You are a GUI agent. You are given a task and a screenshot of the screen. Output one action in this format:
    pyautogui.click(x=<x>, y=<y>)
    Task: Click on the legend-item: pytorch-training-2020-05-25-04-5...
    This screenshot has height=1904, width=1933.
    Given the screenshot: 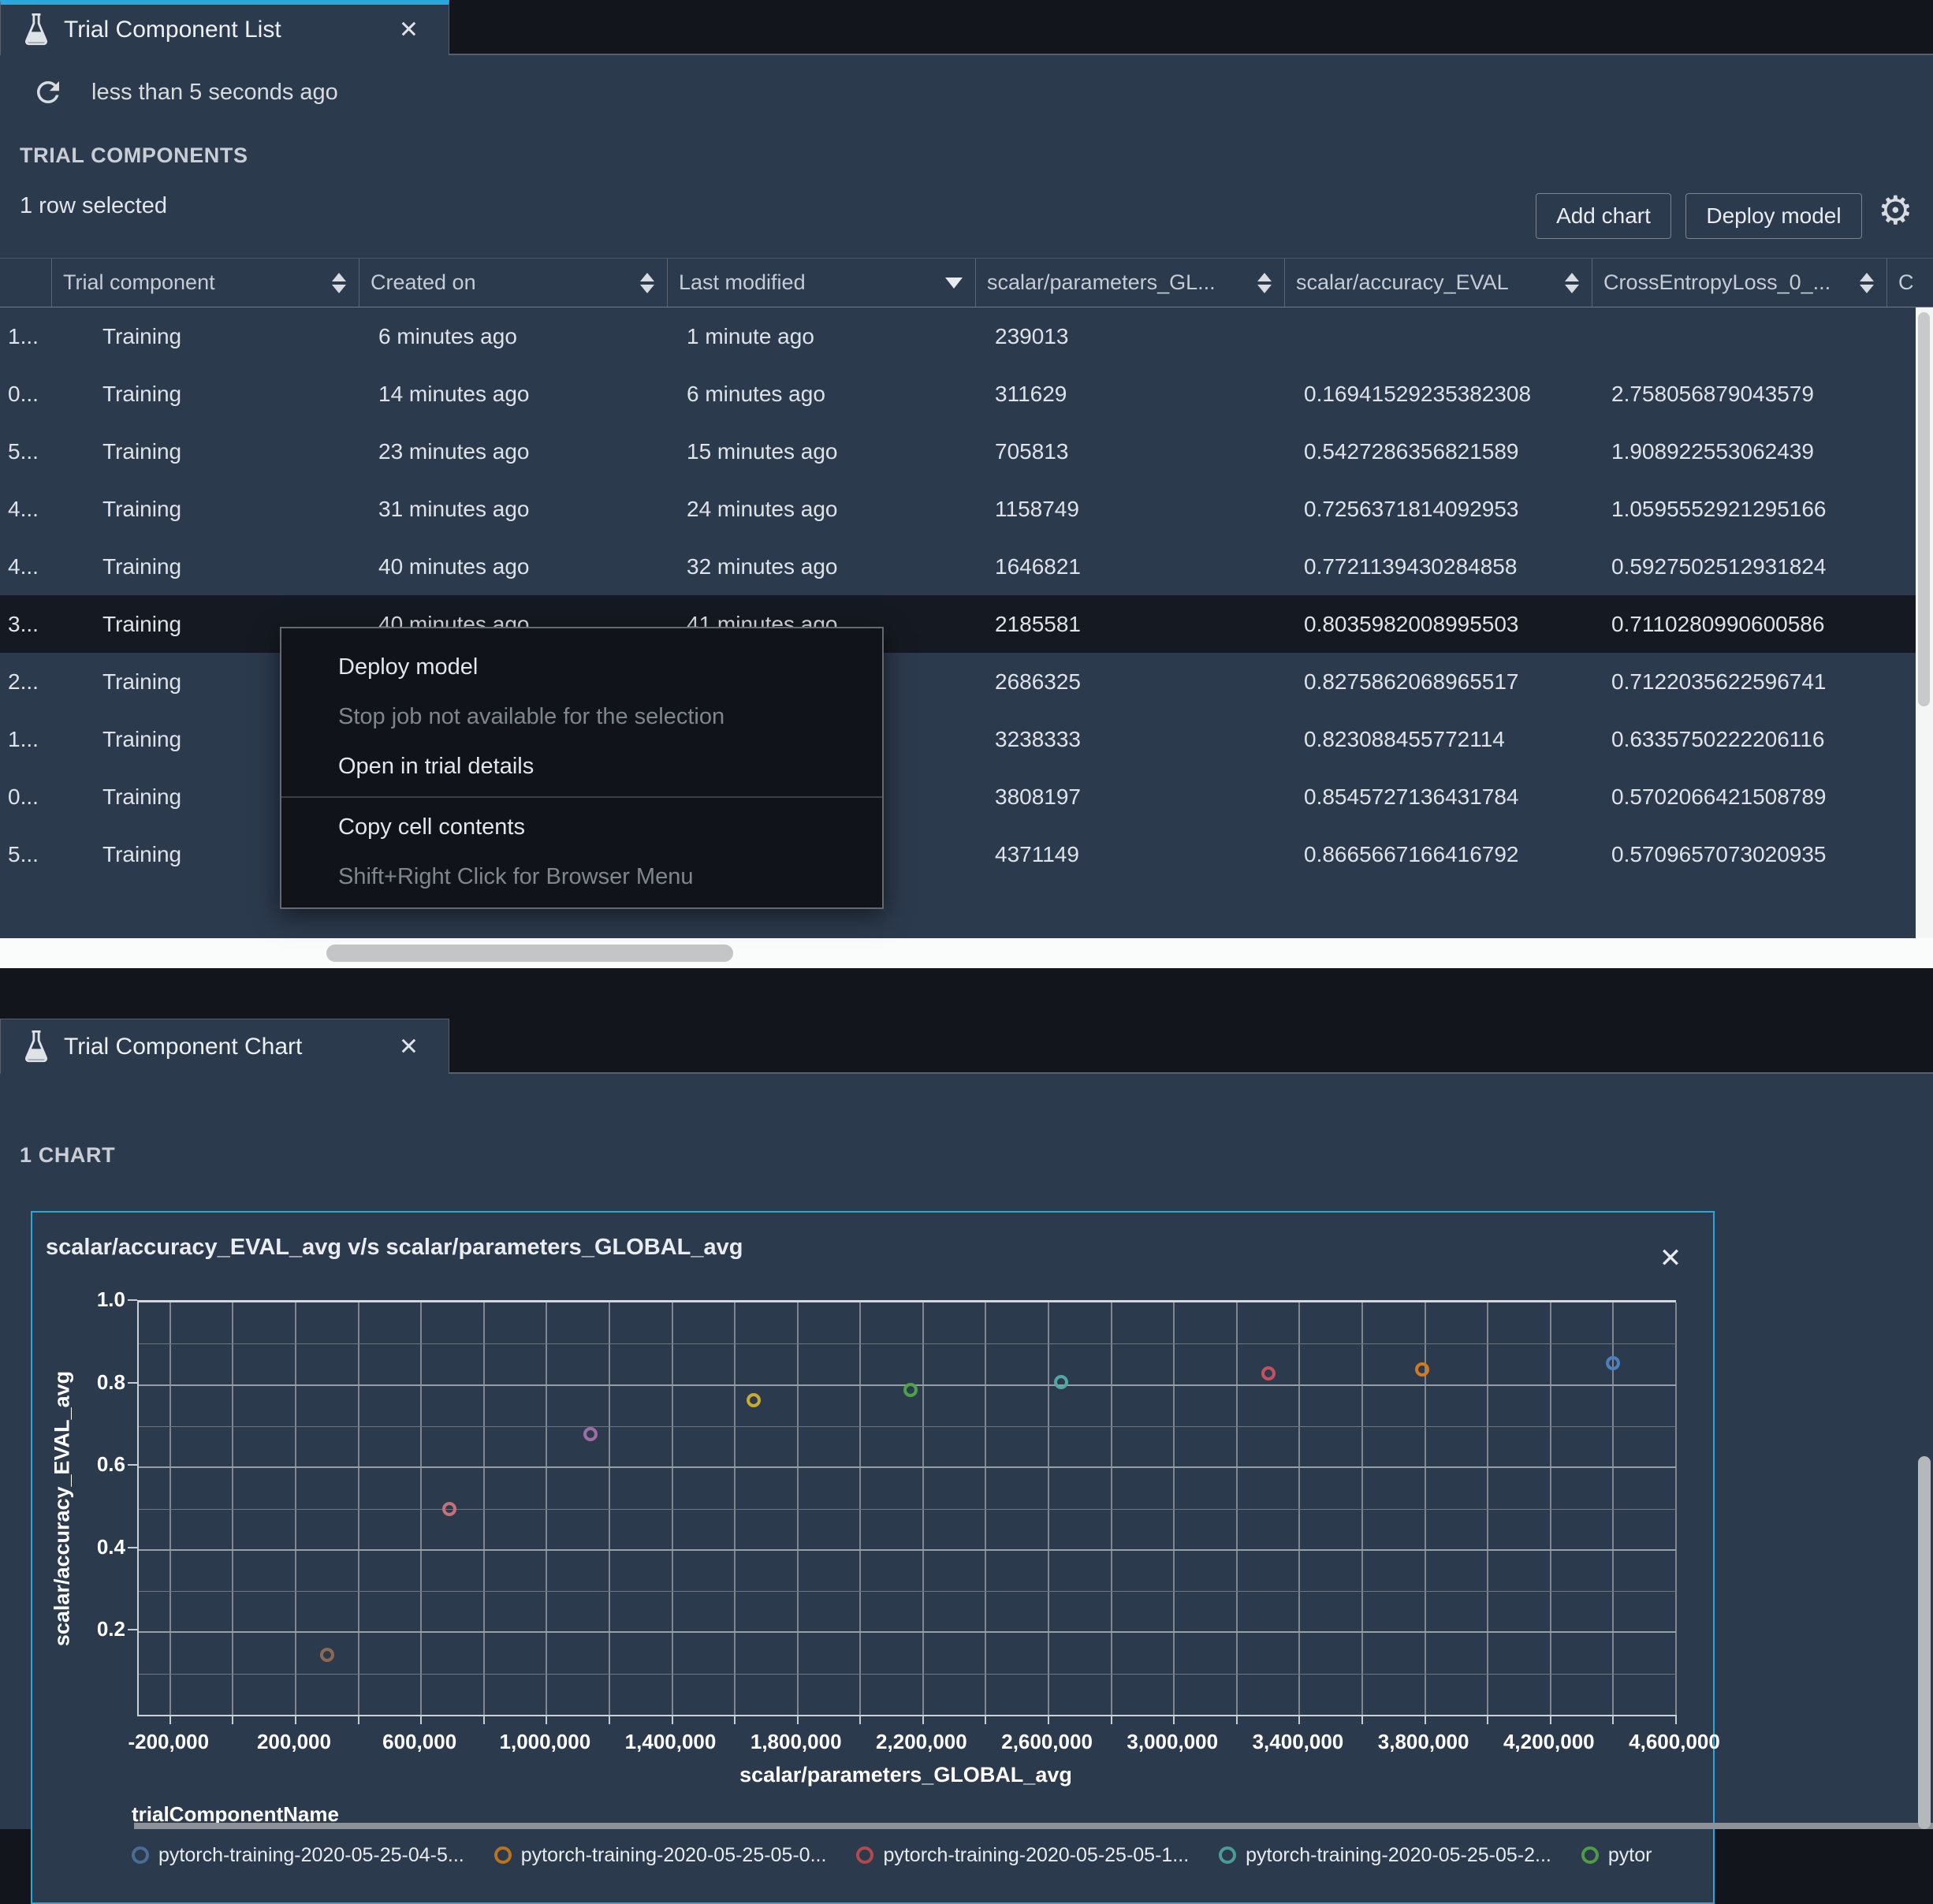 What is the action you would take?
    pyautogui.click(x=298, y=1855)
    